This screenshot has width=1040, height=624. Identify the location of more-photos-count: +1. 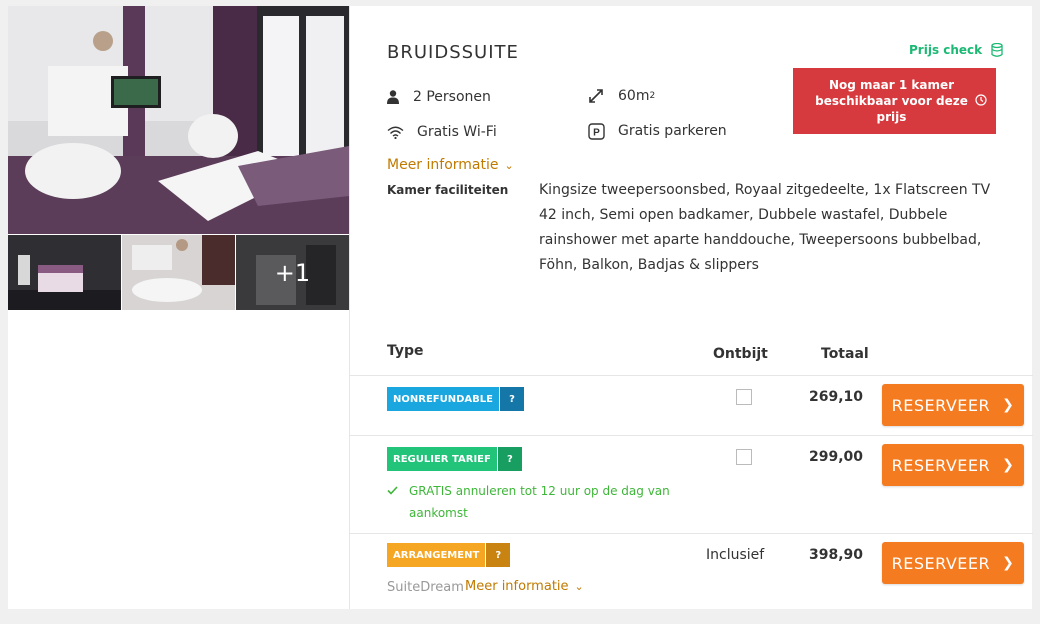
(292, 272).